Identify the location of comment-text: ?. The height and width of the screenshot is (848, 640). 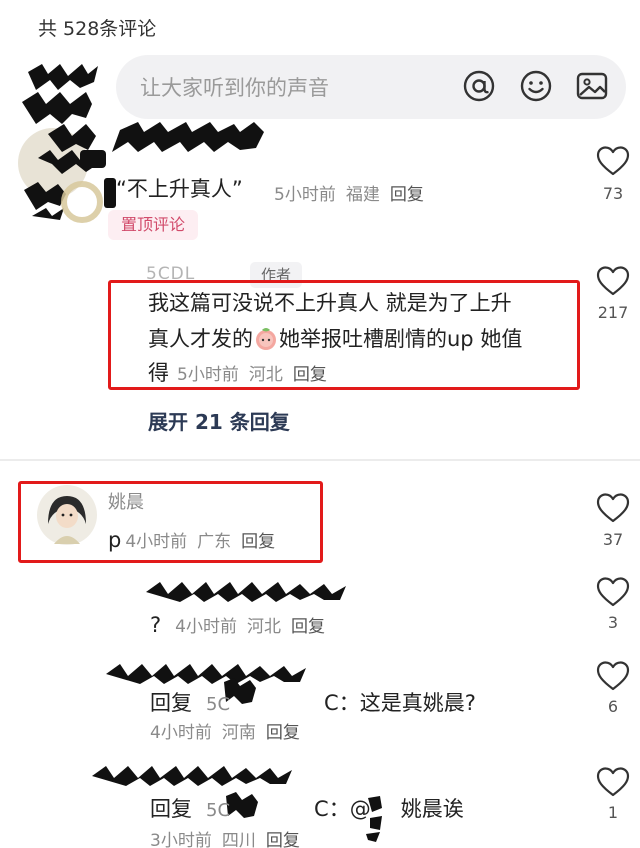
(156, 625).